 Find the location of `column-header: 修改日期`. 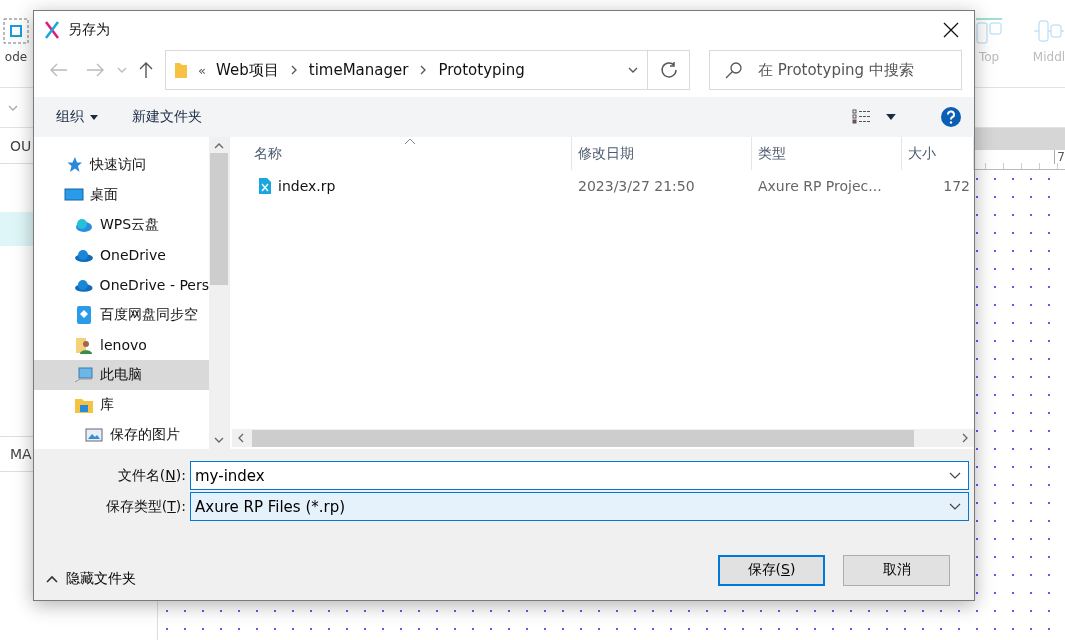

column-header: 修改日期 is located at coordinates (662, 153).